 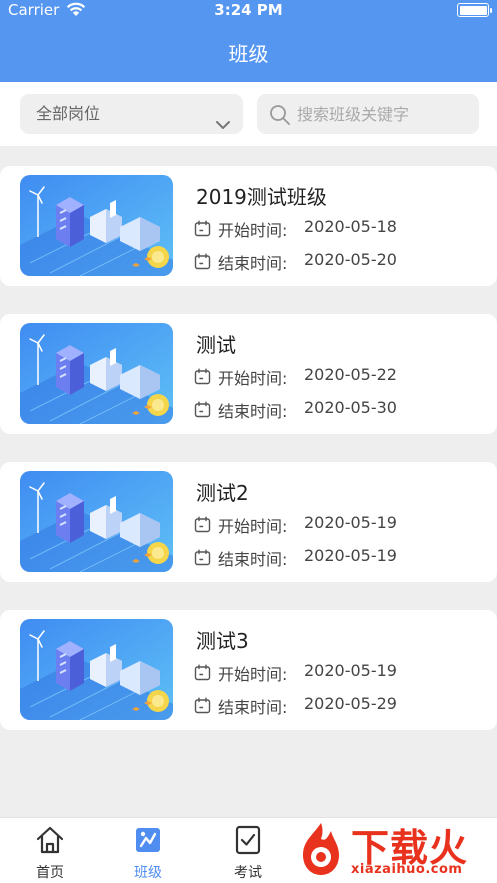 What do you see at coordinates (50, 840) in the screenshot?
I see `home-icon` at bounding box center [50, 840].